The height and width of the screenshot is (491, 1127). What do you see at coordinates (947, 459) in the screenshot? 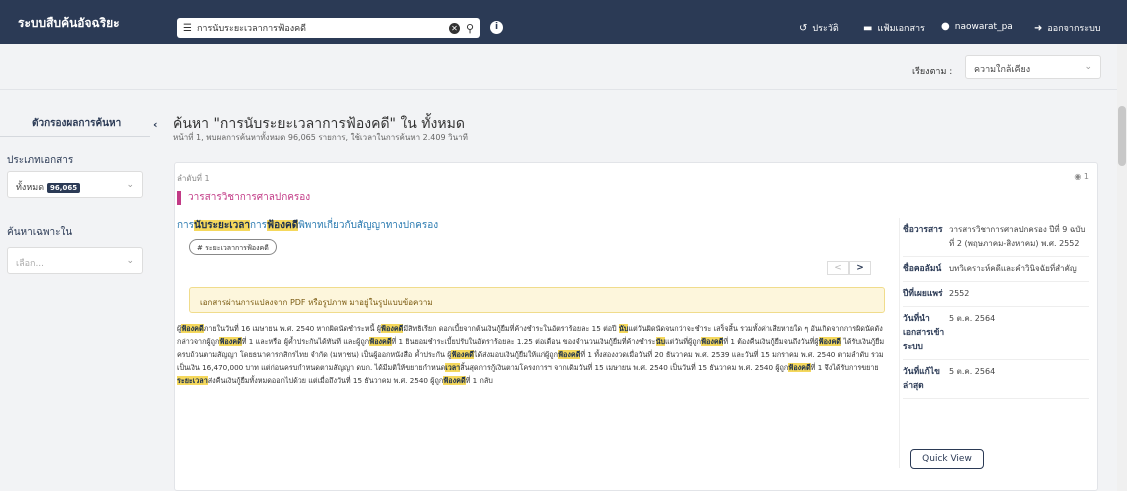
I see `quick-view-button: Quick View` at bounding box center [947, 459].